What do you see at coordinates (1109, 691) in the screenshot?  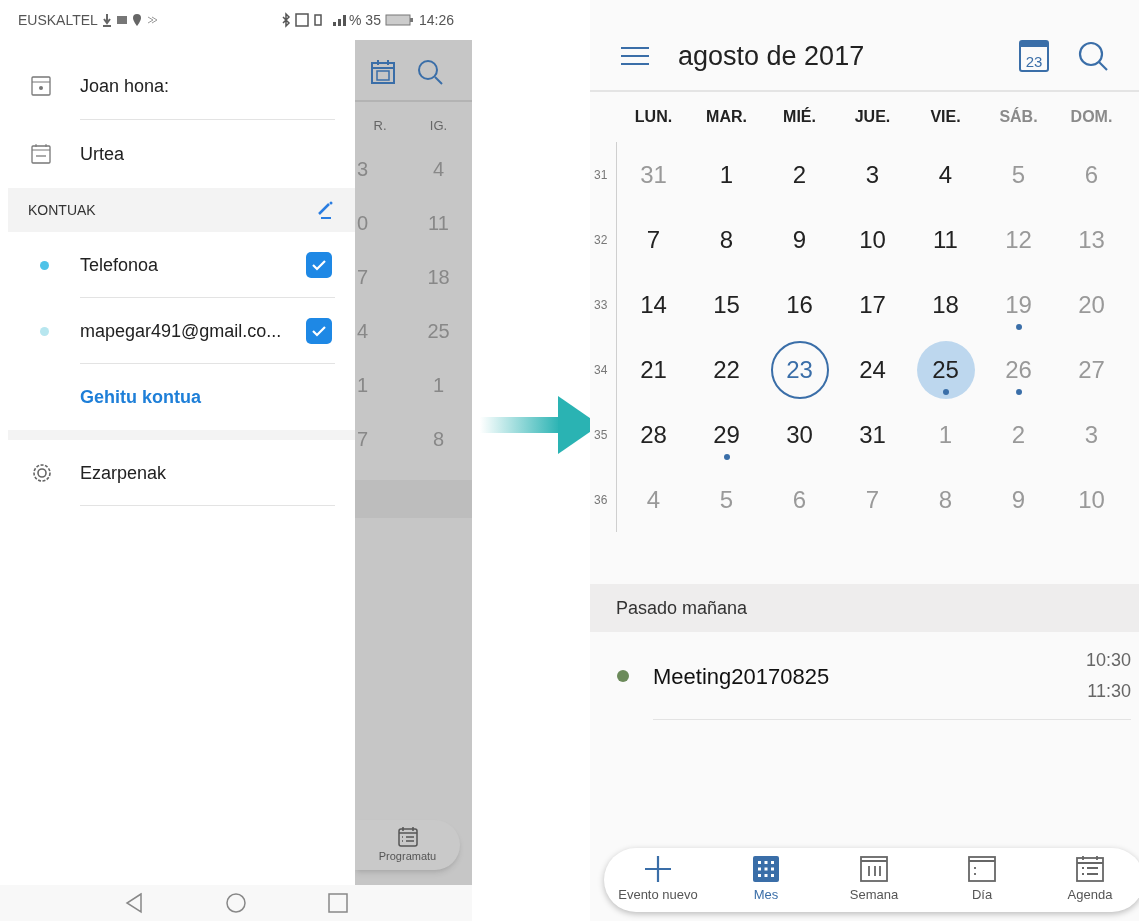 I see `event-end-time: 11:30` at bounding box center [1109, 691].